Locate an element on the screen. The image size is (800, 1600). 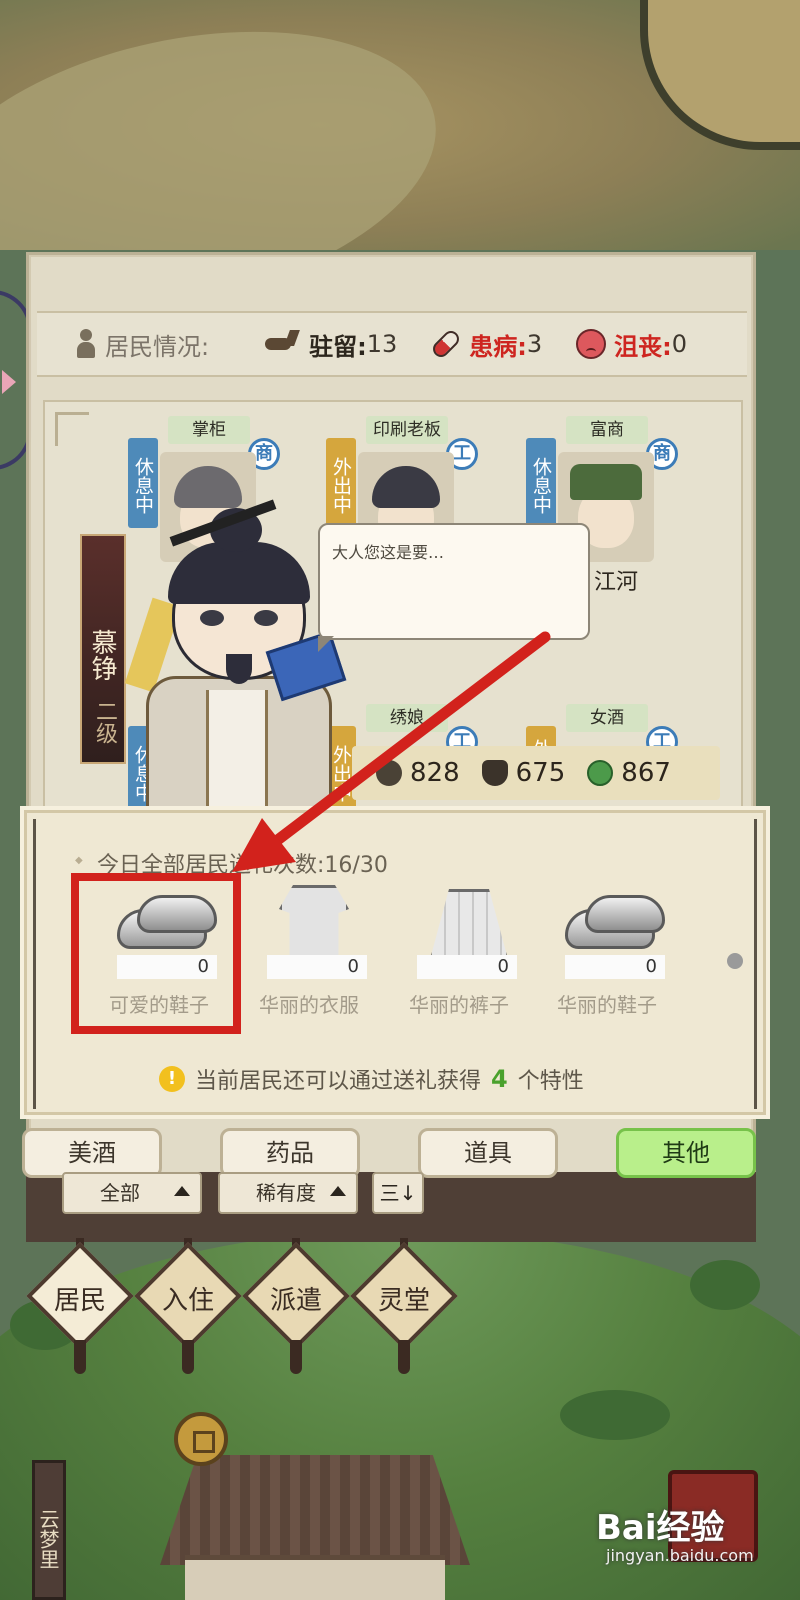
resident-attributes: 828 675 867 is located at coordinates (536, 773).